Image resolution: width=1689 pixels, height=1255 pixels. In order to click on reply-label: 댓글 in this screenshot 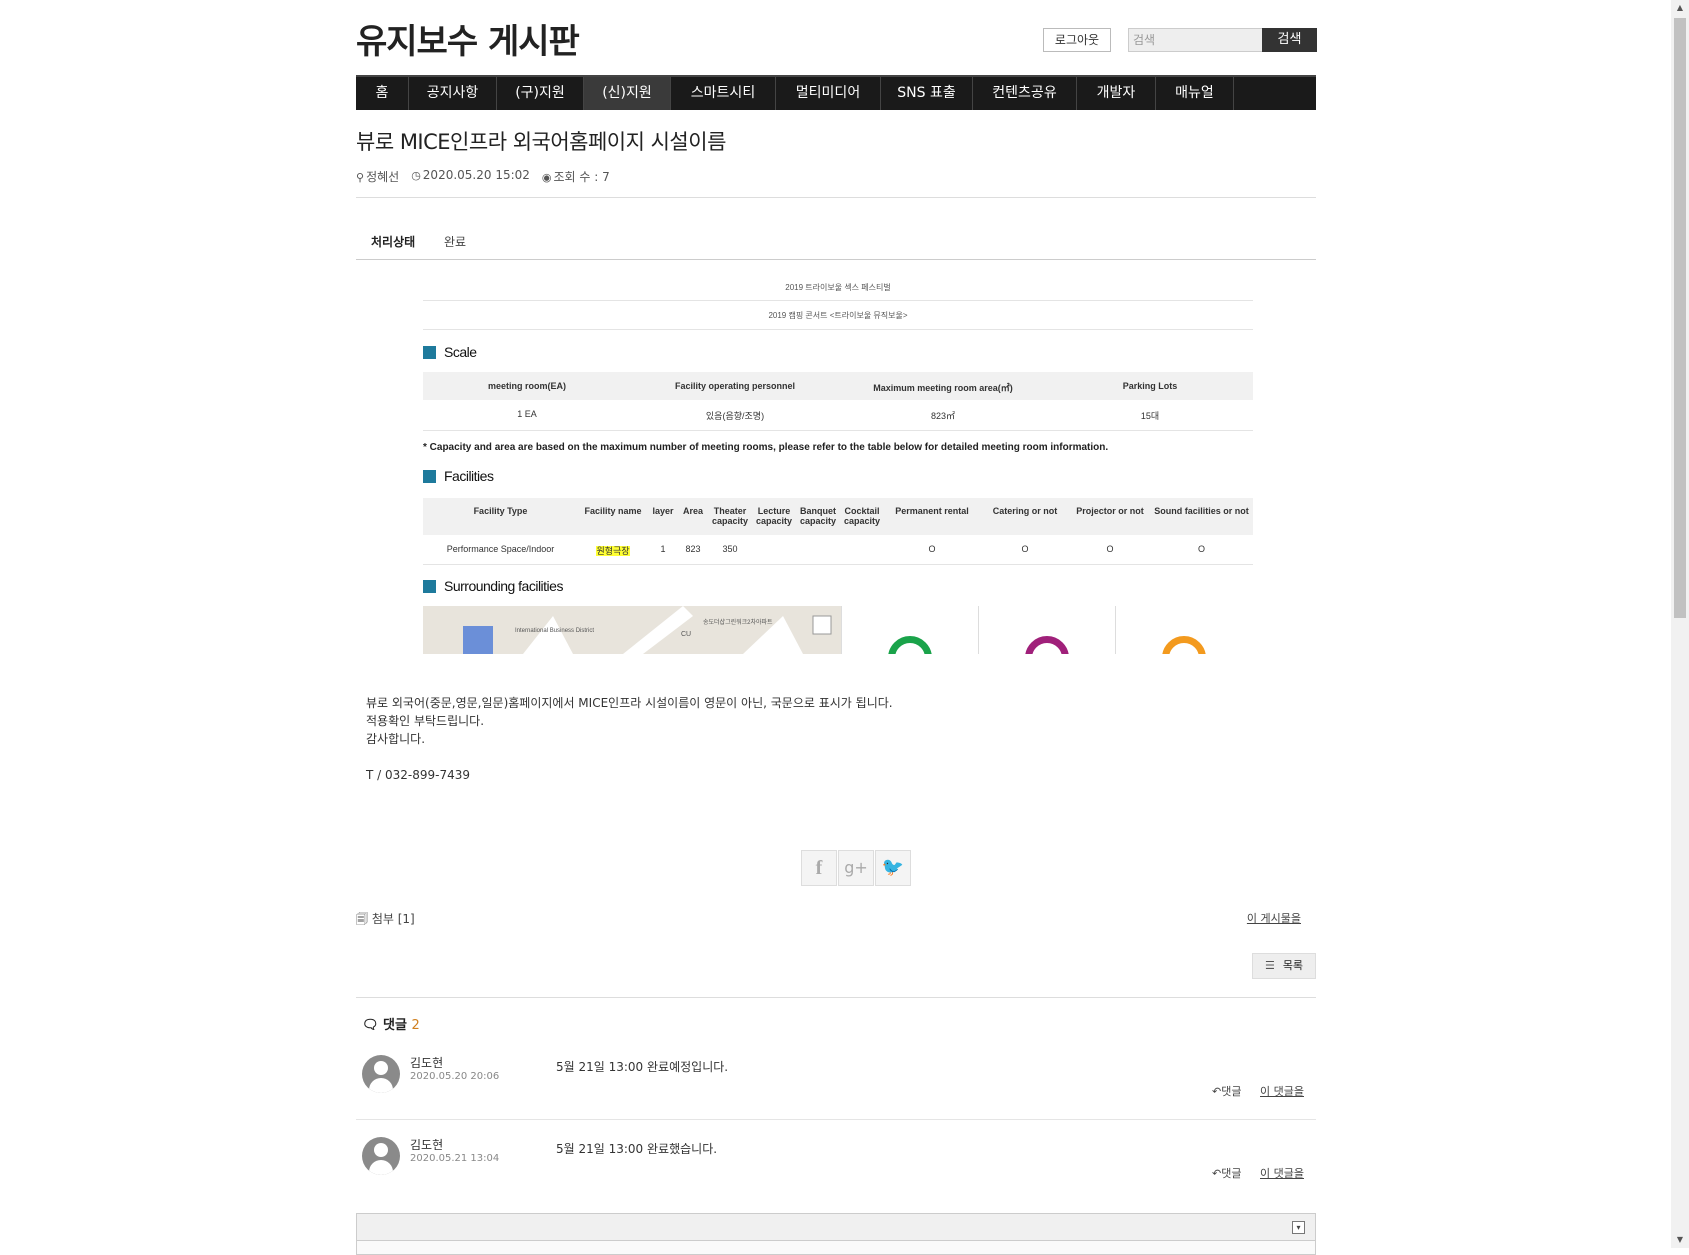, I will do `click(1231, 1091)`.